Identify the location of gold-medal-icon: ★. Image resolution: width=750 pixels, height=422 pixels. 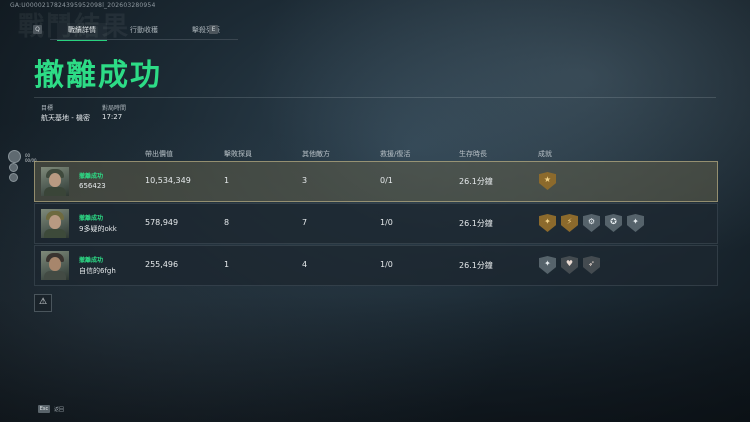
(547, 181).